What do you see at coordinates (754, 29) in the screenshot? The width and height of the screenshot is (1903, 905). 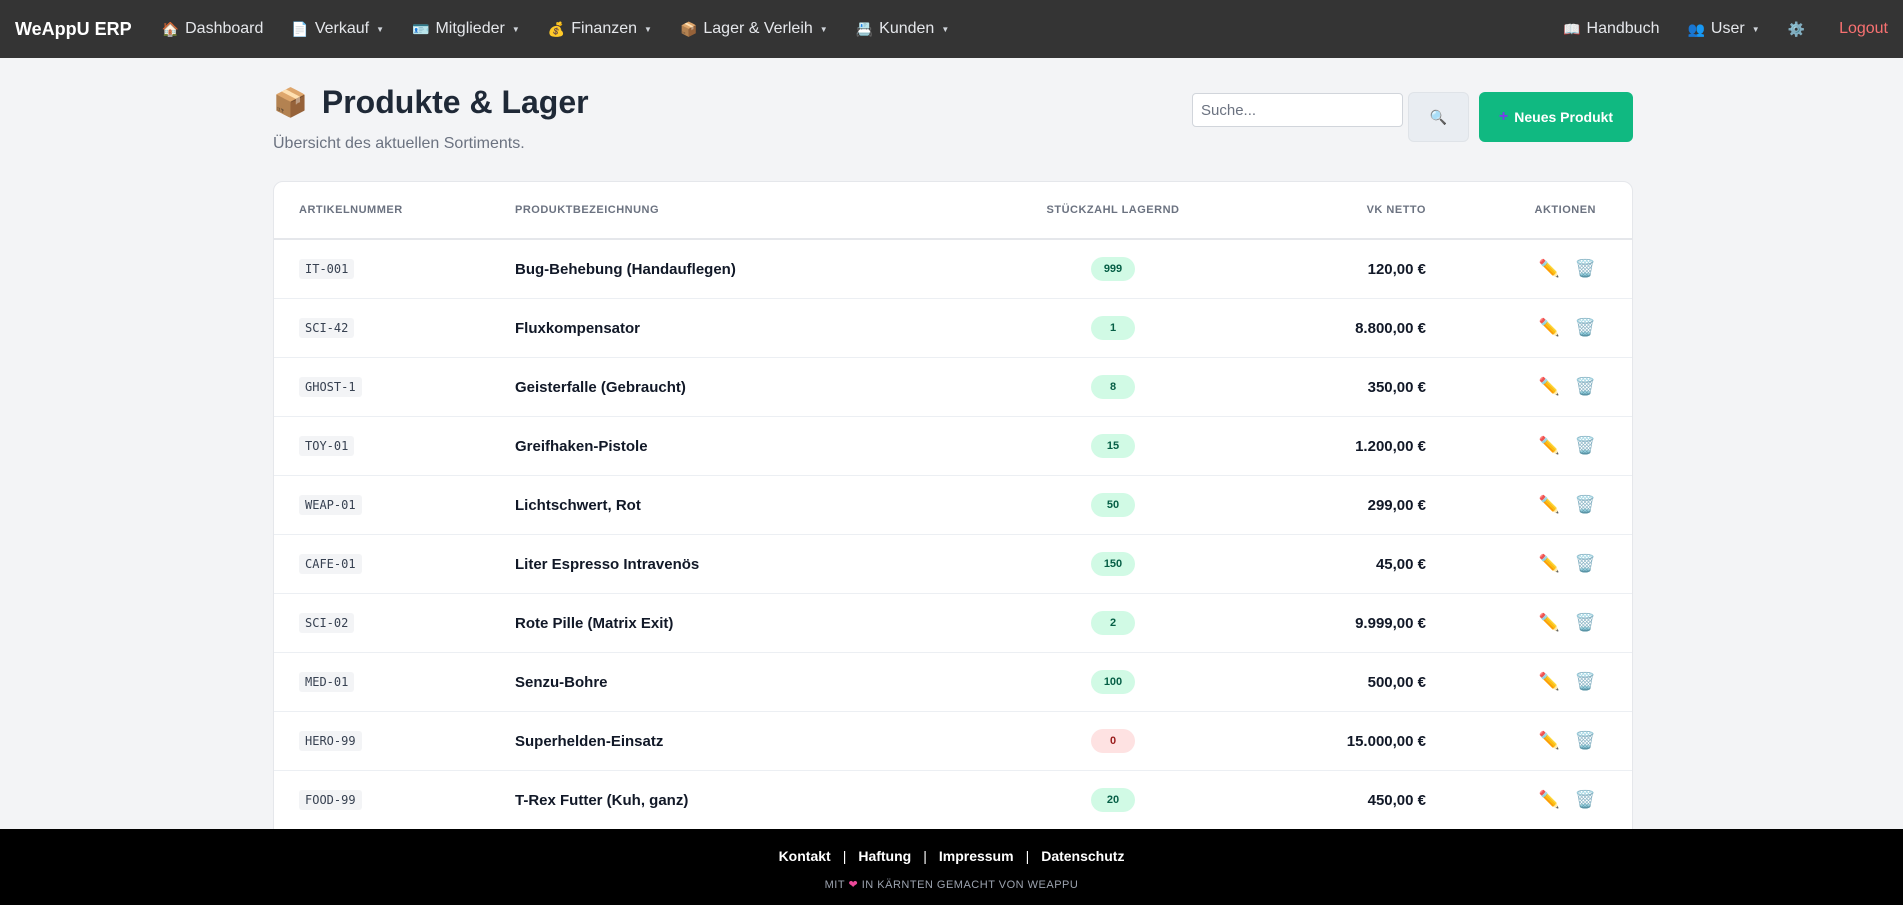 I see `nav-lager-verleih: 📦 Lager & Verleih ▼` at bounding box center [754, 29].